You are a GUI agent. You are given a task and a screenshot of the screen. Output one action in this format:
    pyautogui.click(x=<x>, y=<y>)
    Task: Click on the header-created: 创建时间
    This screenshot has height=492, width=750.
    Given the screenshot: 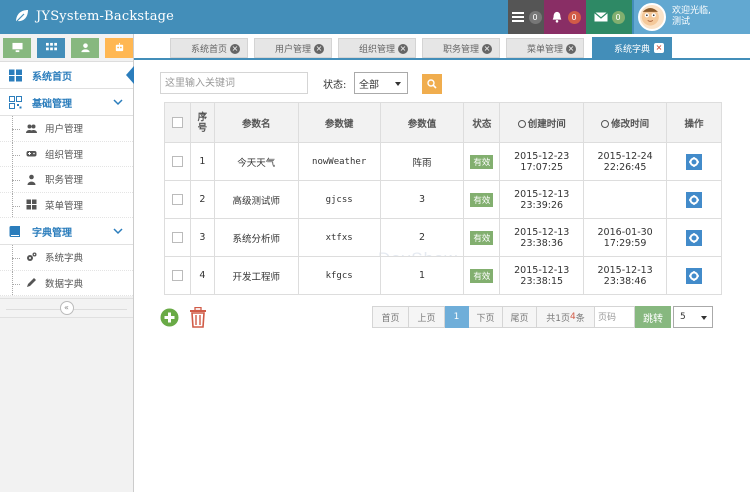 What is the action you would take?
    pyautogui.click(x=542, y=122)
    